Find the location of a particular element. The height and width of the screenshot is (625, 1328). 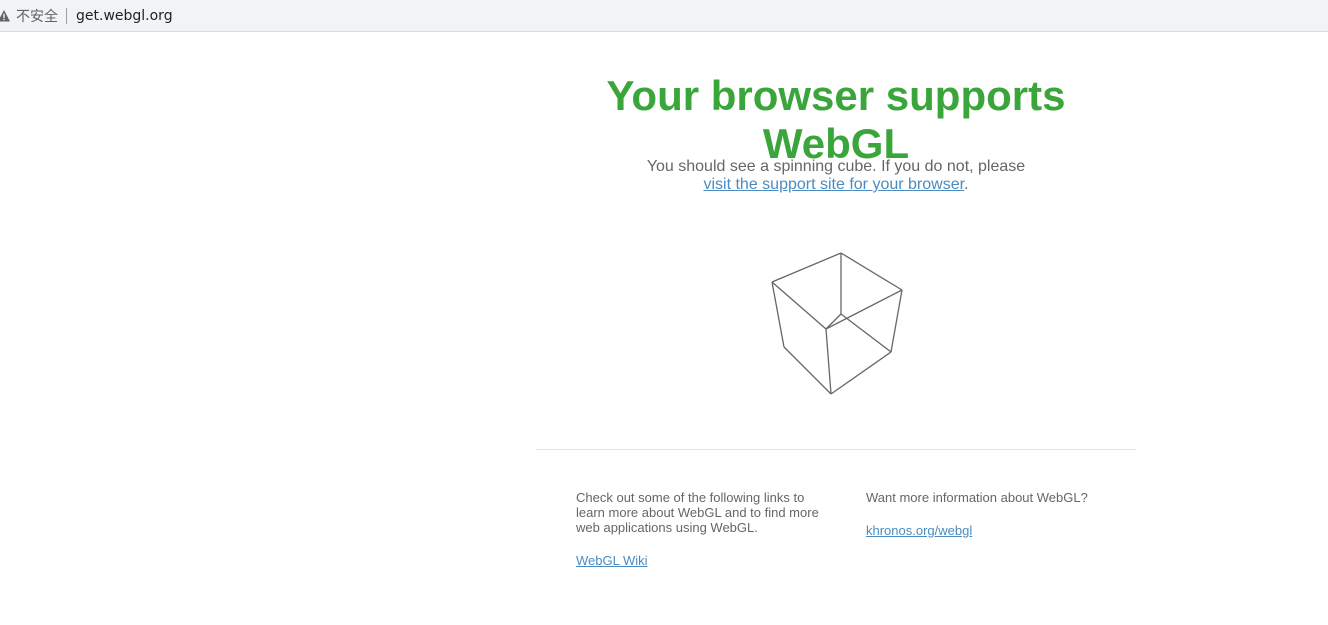

support-site-link: visit the support site for your browser is located at coordinates (833, 184).